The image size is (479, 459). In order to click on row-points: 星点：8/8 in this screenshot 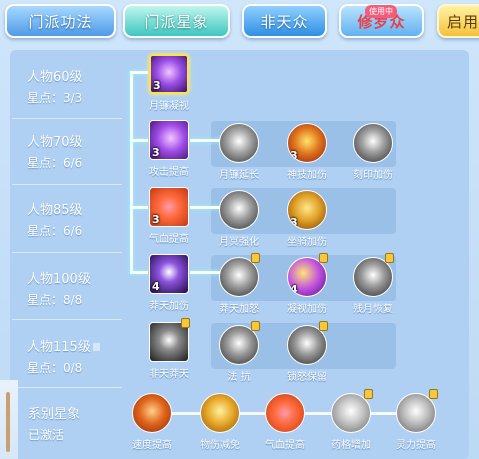, I will do `click(55, 300)`.